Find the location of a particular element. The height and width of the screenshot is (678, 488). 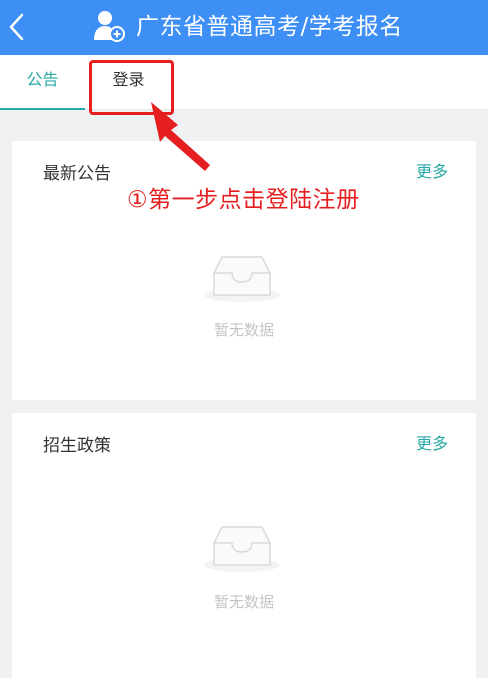

app-header: 广东省普通高考/学考报名 is located at coordinates (244, 27).